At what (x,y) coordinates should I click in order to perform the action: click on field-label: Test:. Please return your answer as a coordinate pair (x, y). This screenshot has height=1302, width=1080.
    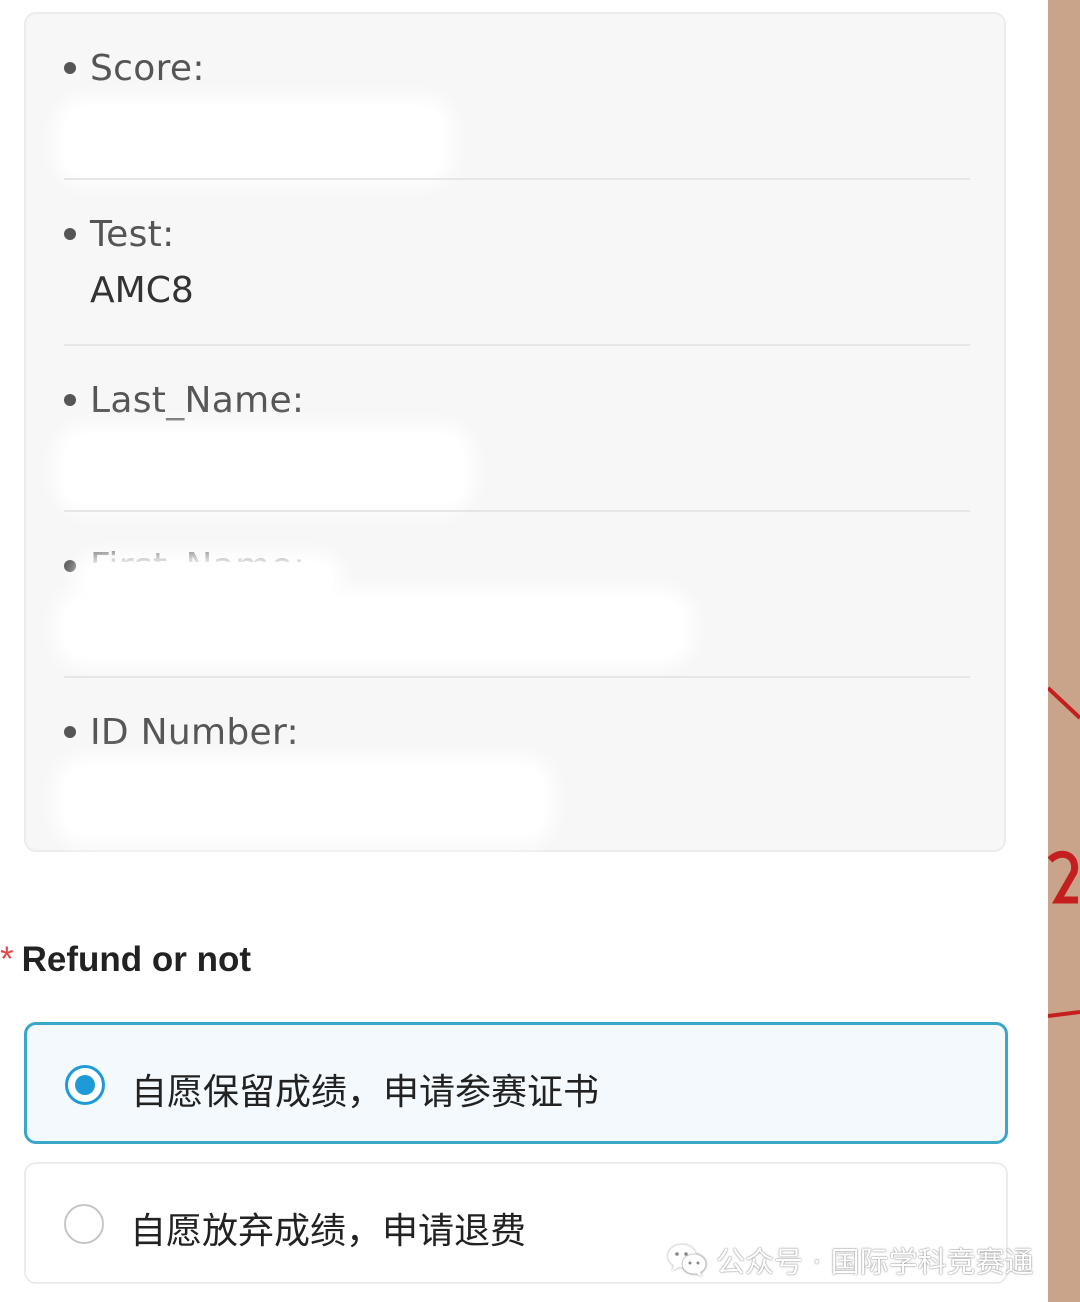
    Looking at the image, I should click on (132, 234).